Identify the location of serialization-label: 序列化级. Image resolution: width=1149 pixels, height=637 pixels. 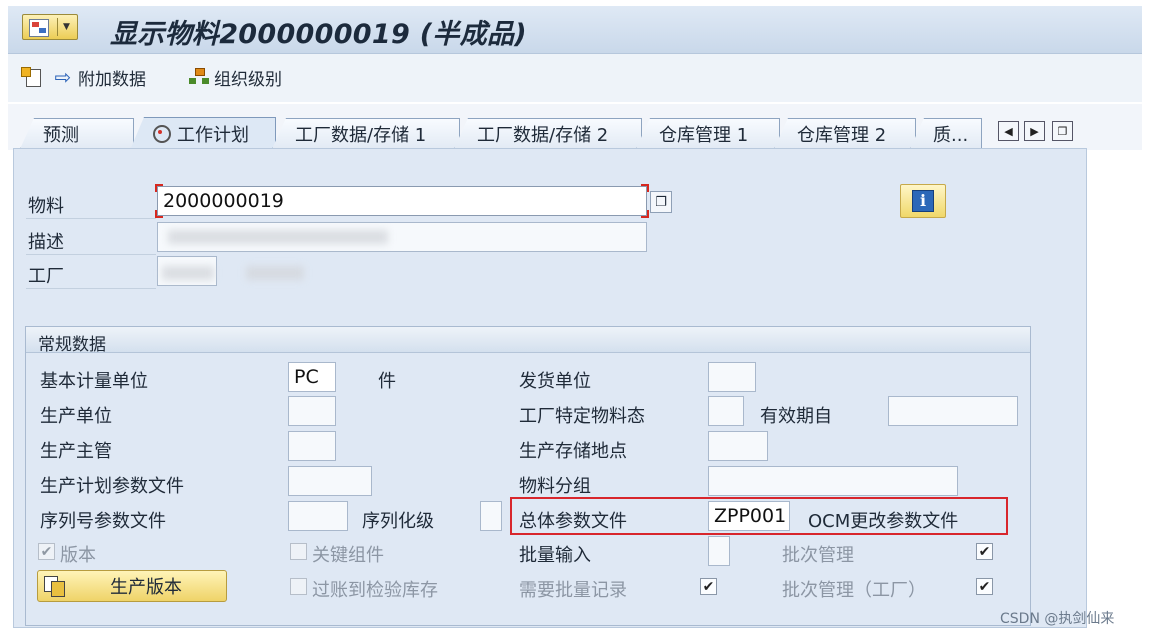
(398, 521).